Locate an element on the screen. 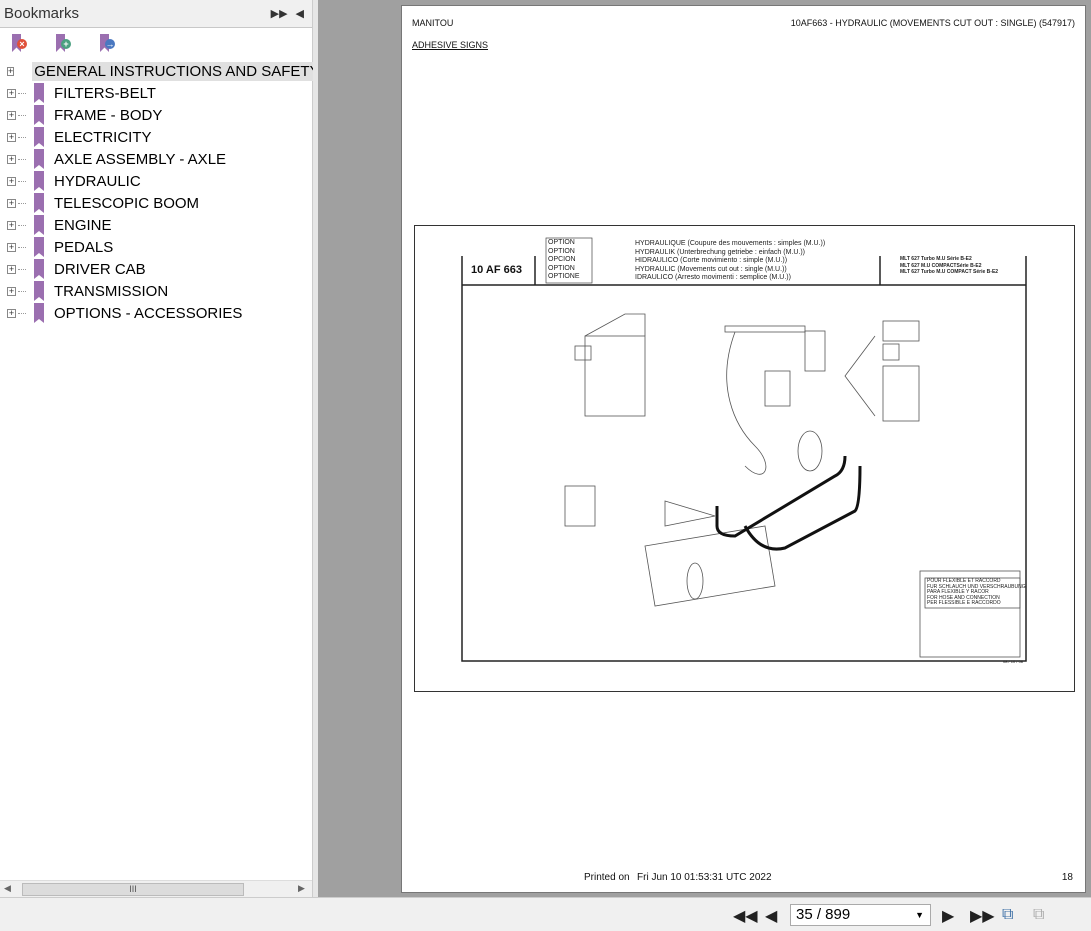  bookmark-label: GENERAL INSTRUCTIONS AND SAFETY is located at coordinates (177, 71).